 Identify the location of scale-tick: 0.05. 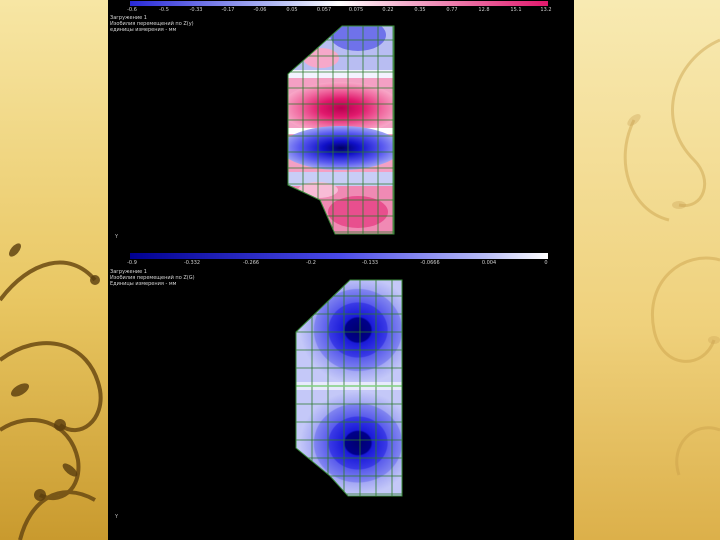
(292, 10).